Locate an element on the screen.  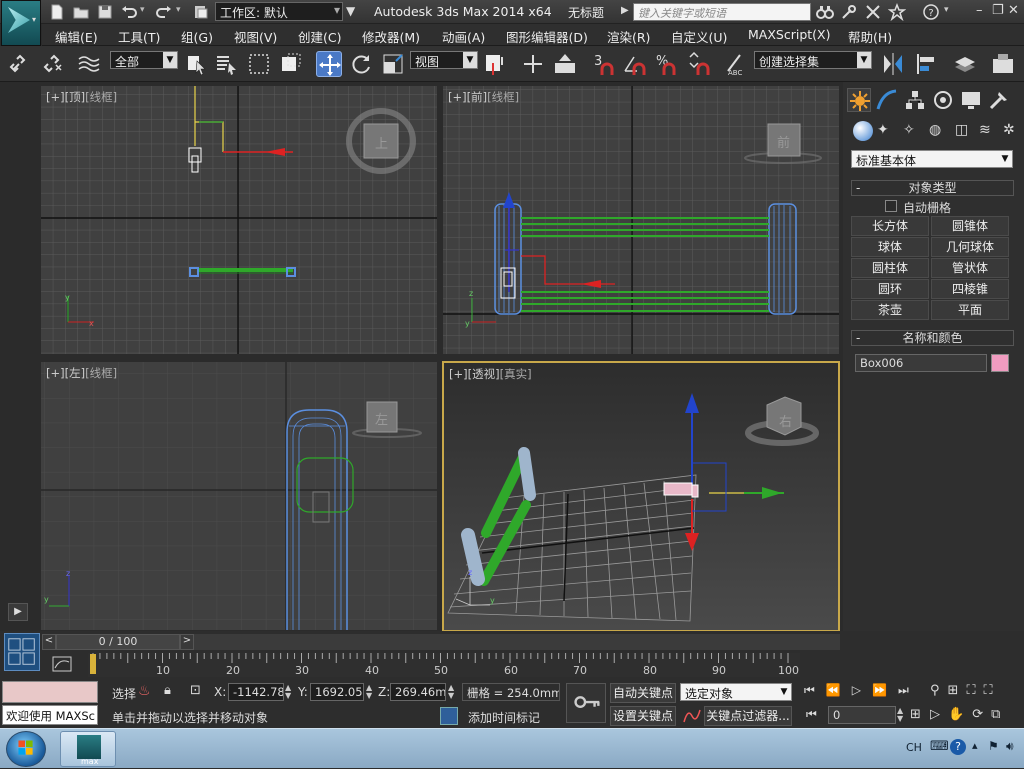
field-of-view-icon: ▷ is located at coordinates (939, 714).